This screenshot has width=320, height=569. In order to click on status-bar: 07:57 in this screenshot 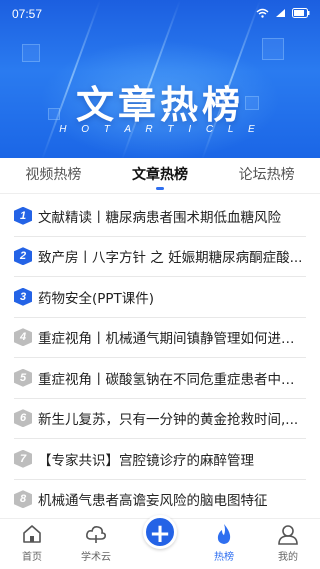, I will do `click(160, 14)`.